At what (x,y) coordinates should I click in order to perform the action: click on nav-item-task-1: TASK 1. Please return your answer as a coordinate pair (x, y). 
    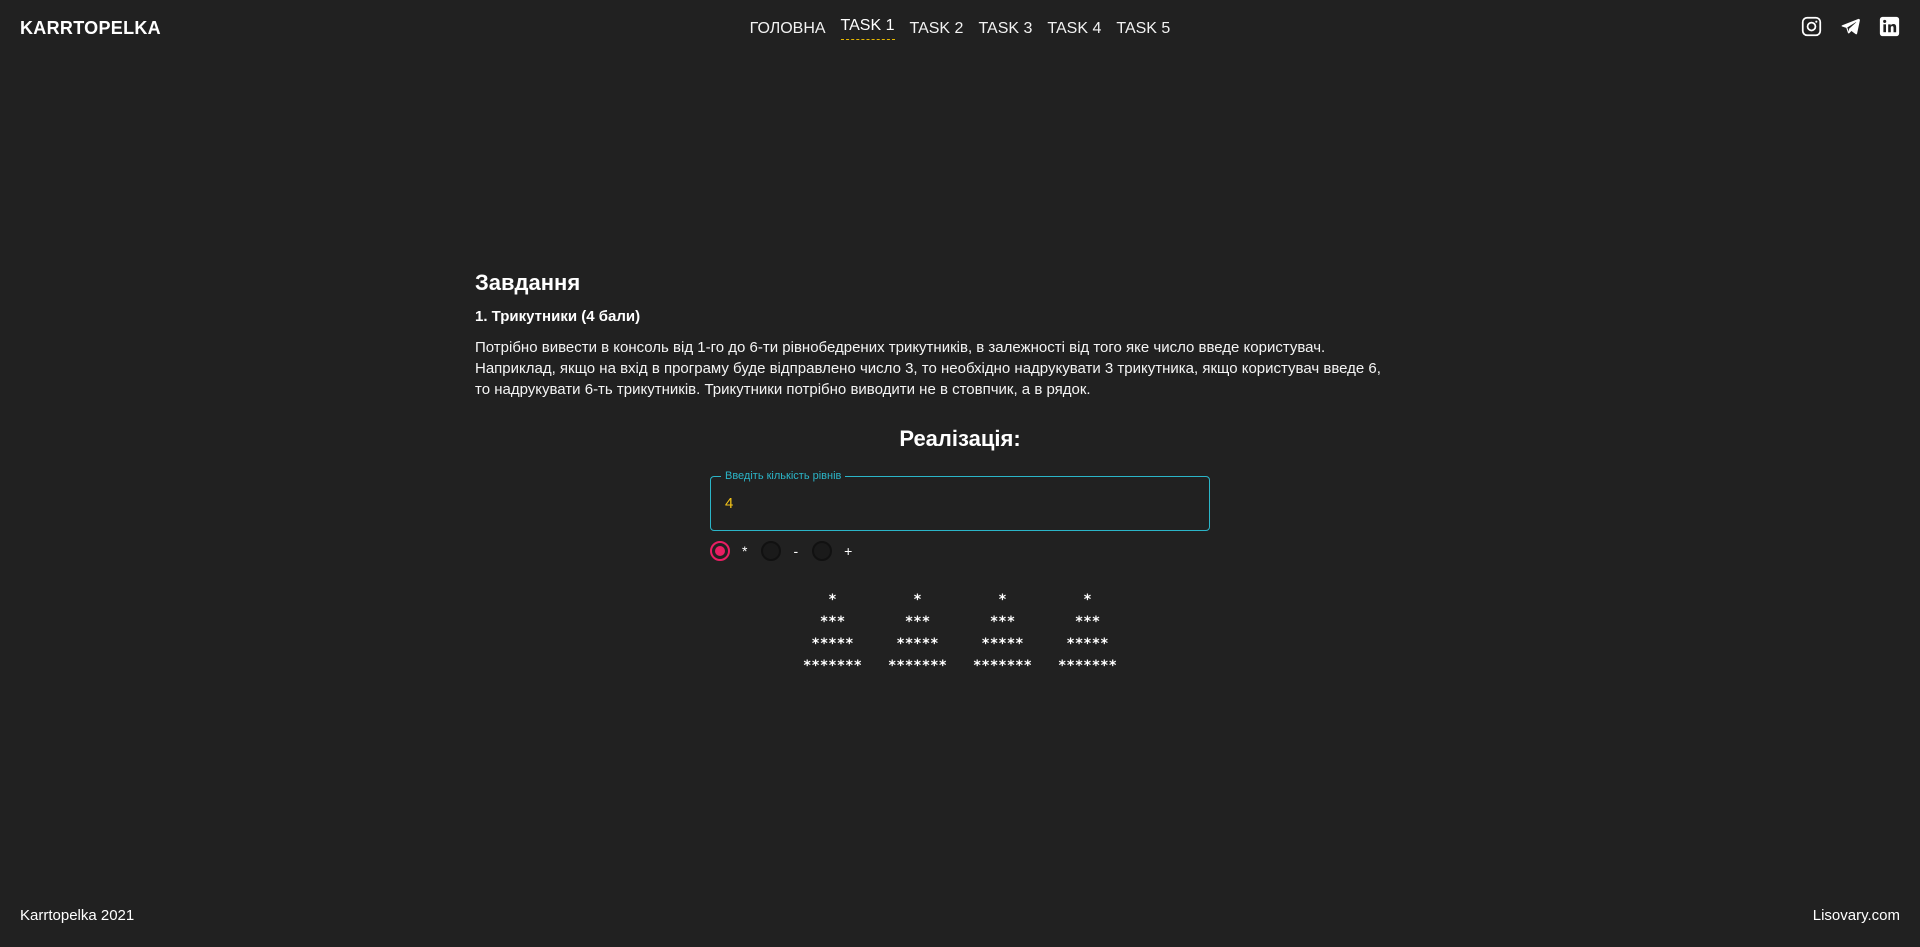
    Looking at the image, I should click on (867, 28).